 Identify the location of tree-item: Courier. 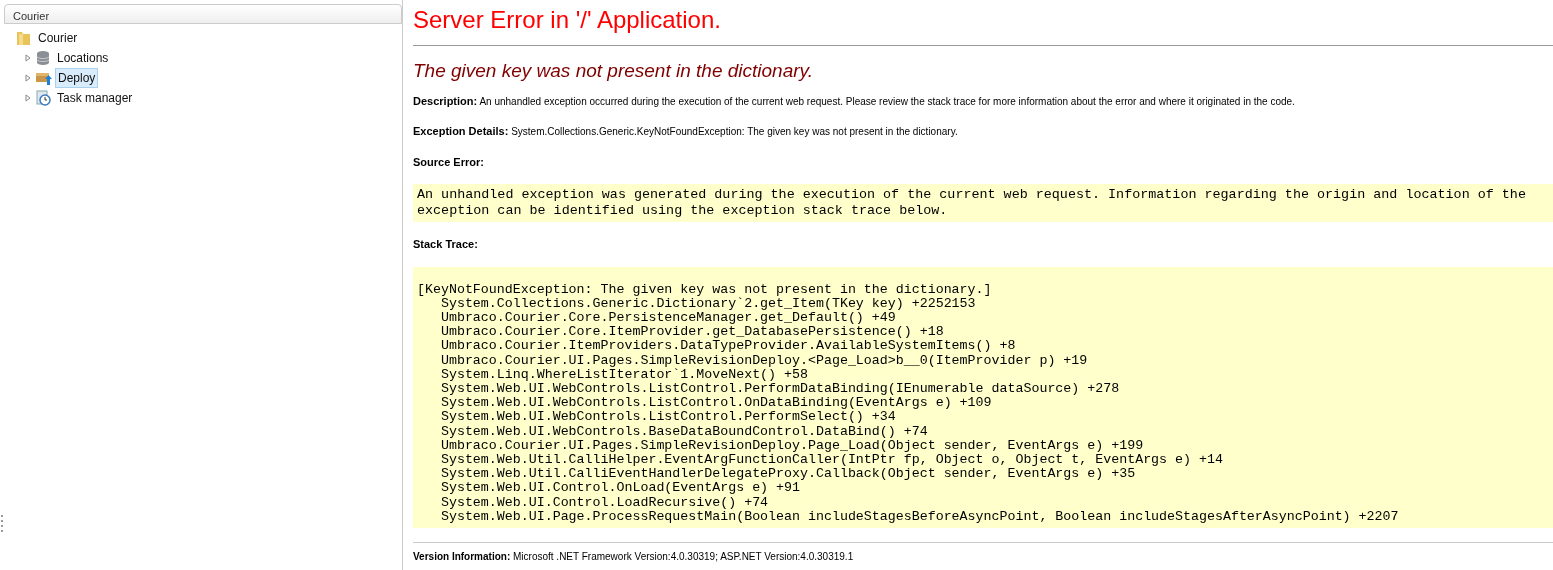
(58, 38).